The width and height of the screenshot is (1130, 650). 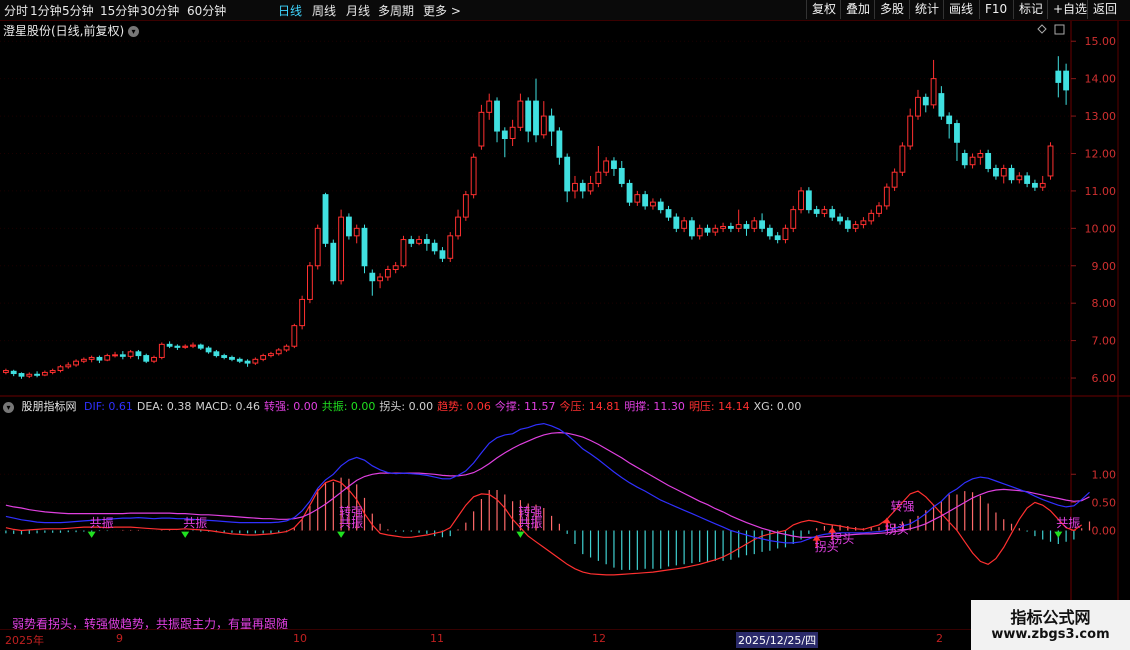 I want to click on indicator-value-11: XG: 0.00, so click(x=777, y=406).